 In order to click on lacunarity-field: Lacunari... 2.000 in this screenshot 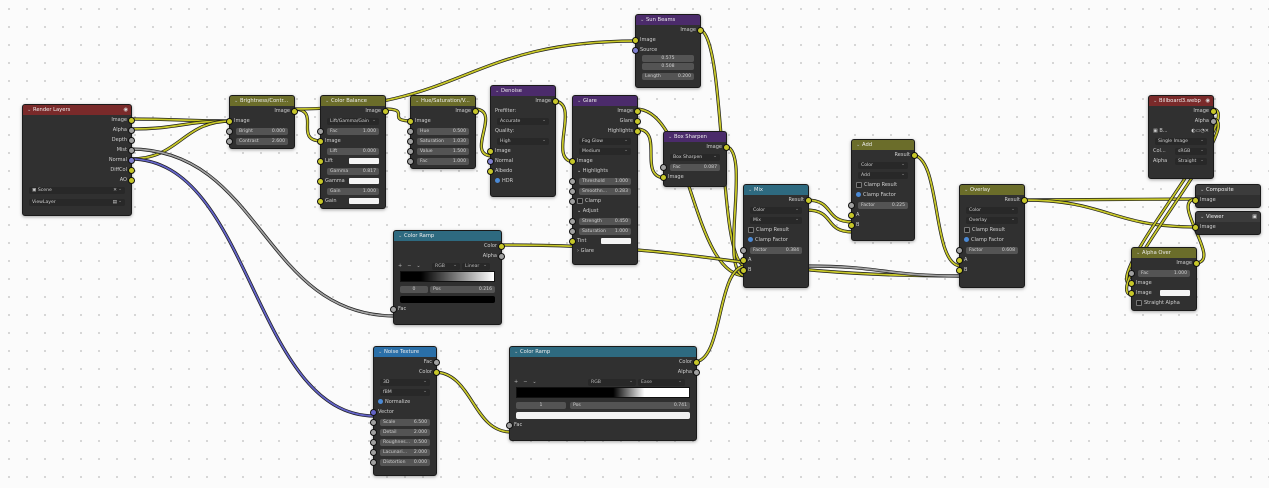, I will do `click(405, 452)`.